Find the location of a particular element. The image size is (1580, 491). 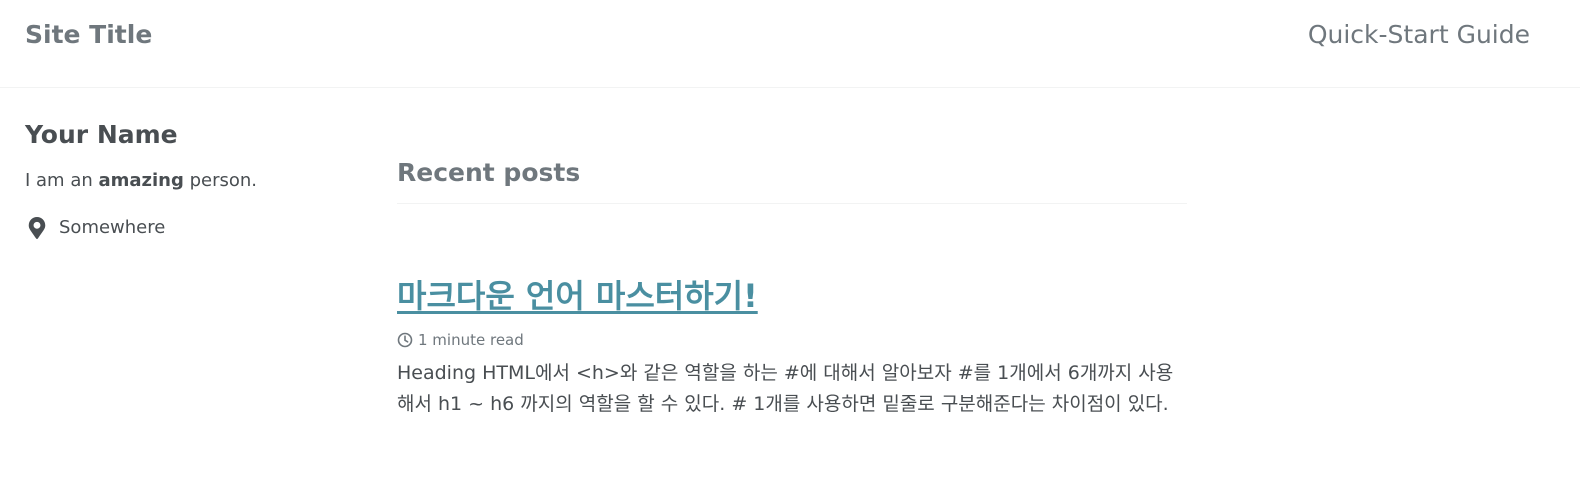

author-bio-suffix: person. is located at coordinates (220, 180).